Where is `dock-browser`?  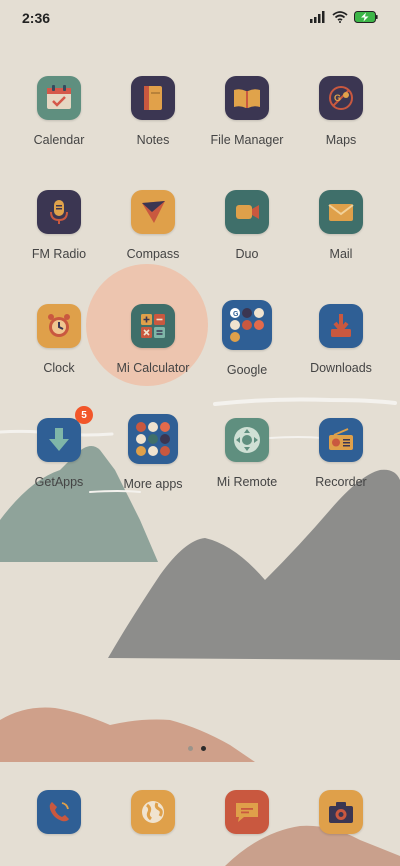 dock-browser is located at coordinates (153, 812).